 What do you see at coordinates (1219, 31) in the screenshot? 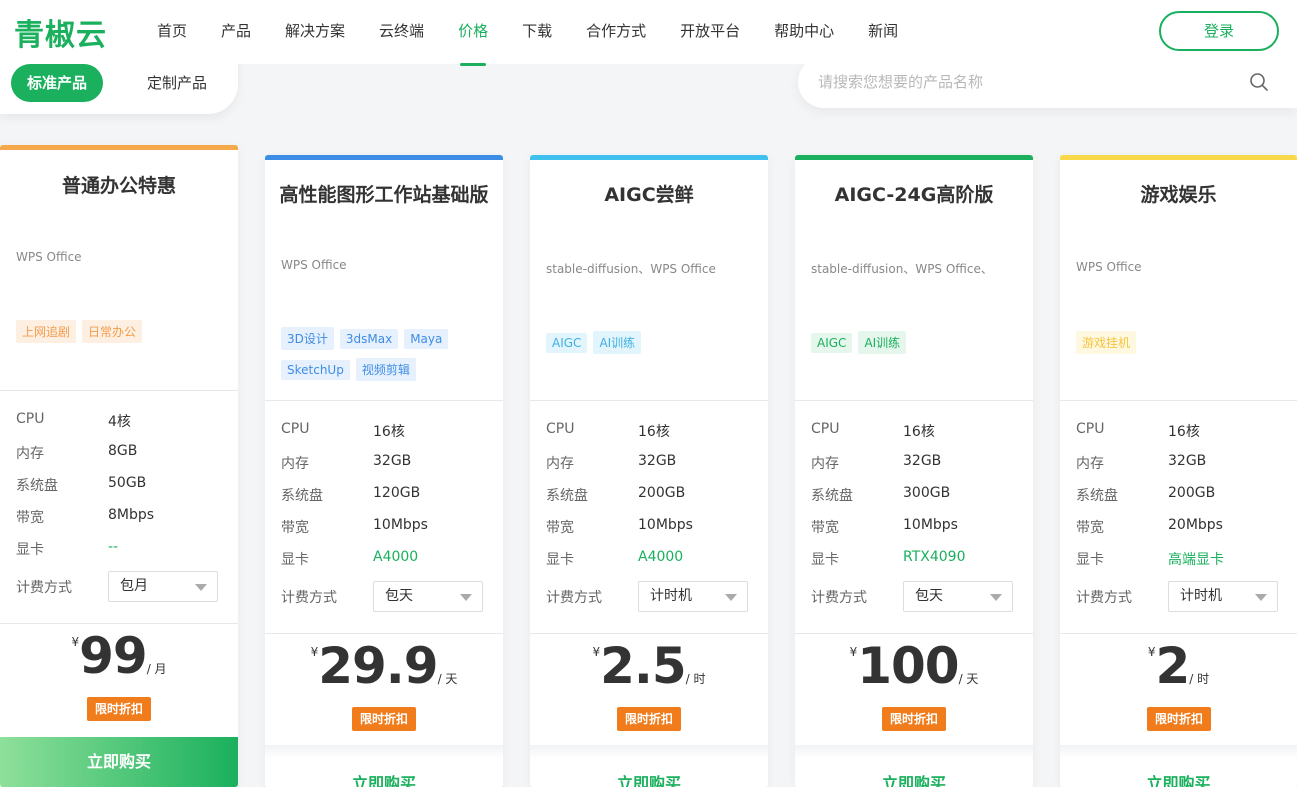
I see `login-button: 登录` at bounding box center [1219, 31].